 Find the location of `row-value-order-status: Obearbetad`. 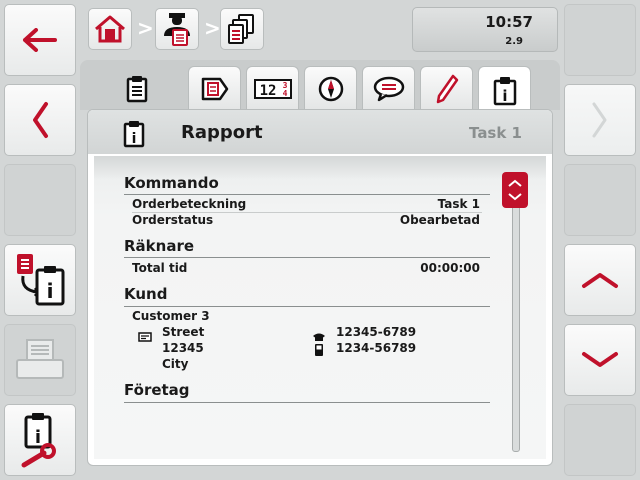

row-value-order-status: Obearbetad is located at coordinates (439, 220).